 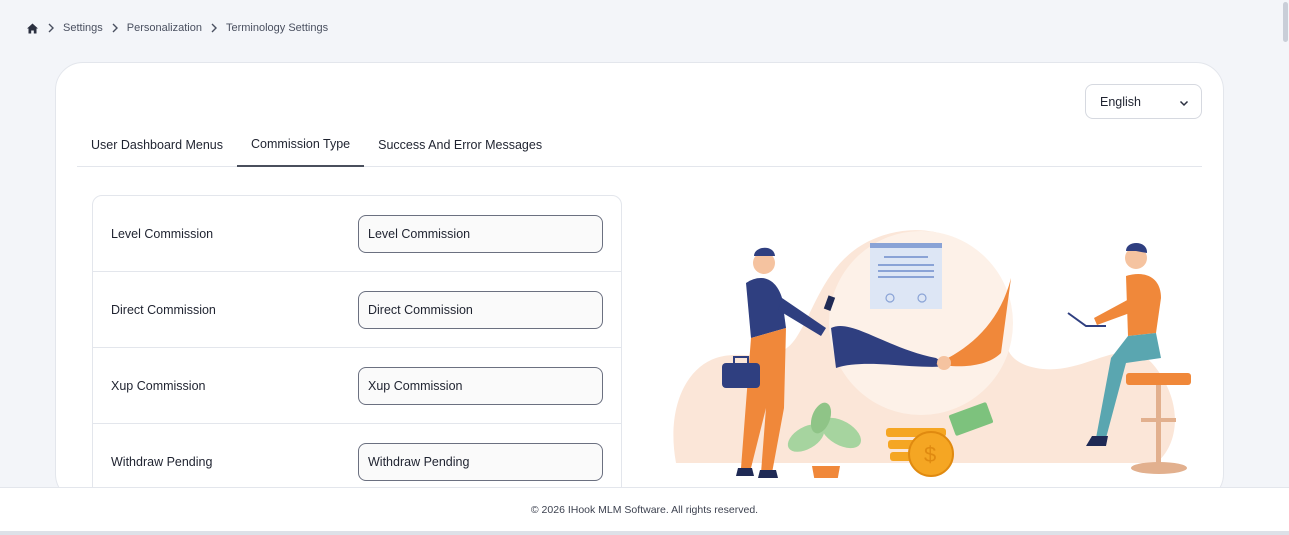 What do you see at coordinates (158, 385) in the screenshot?
I see `term-label: Xup Commission` at bounding box center [158, 385].